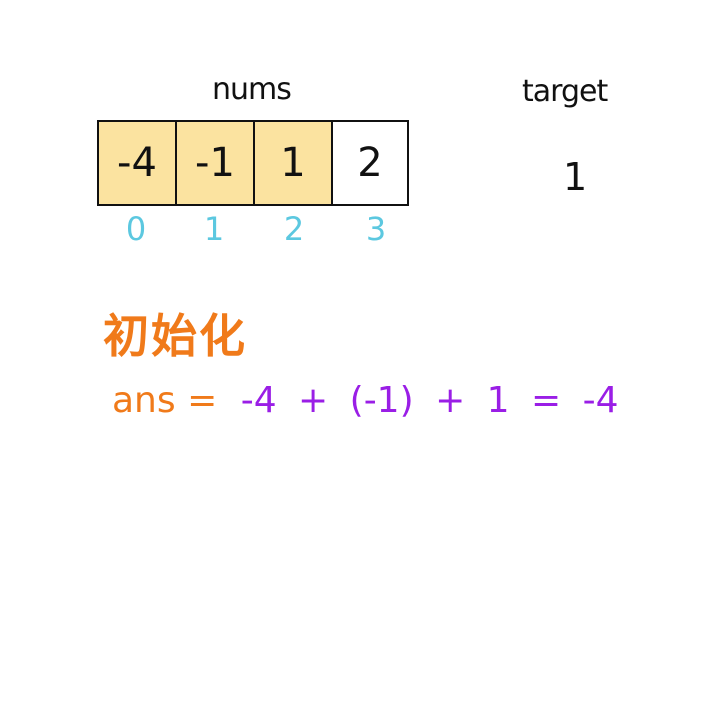  What do you see at coordinates (214, 229) in the screenshot?
I see `array-index: 1` at bounding box center [214, 229].